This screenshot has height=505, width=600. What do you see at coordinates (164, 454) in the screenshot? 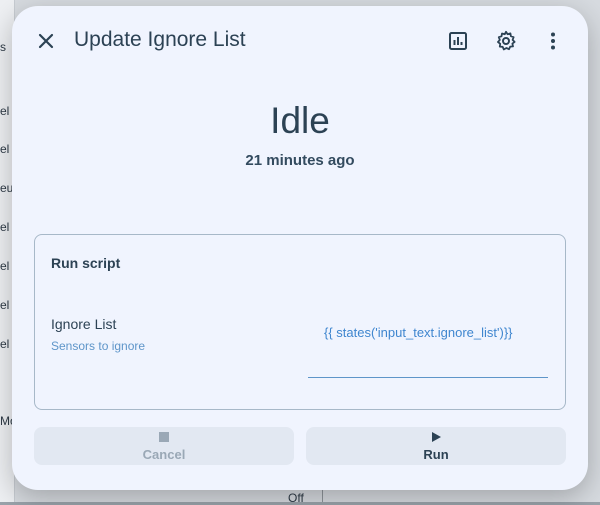
I see `cancel-label: Cancel` at bounding box center [164, 454].